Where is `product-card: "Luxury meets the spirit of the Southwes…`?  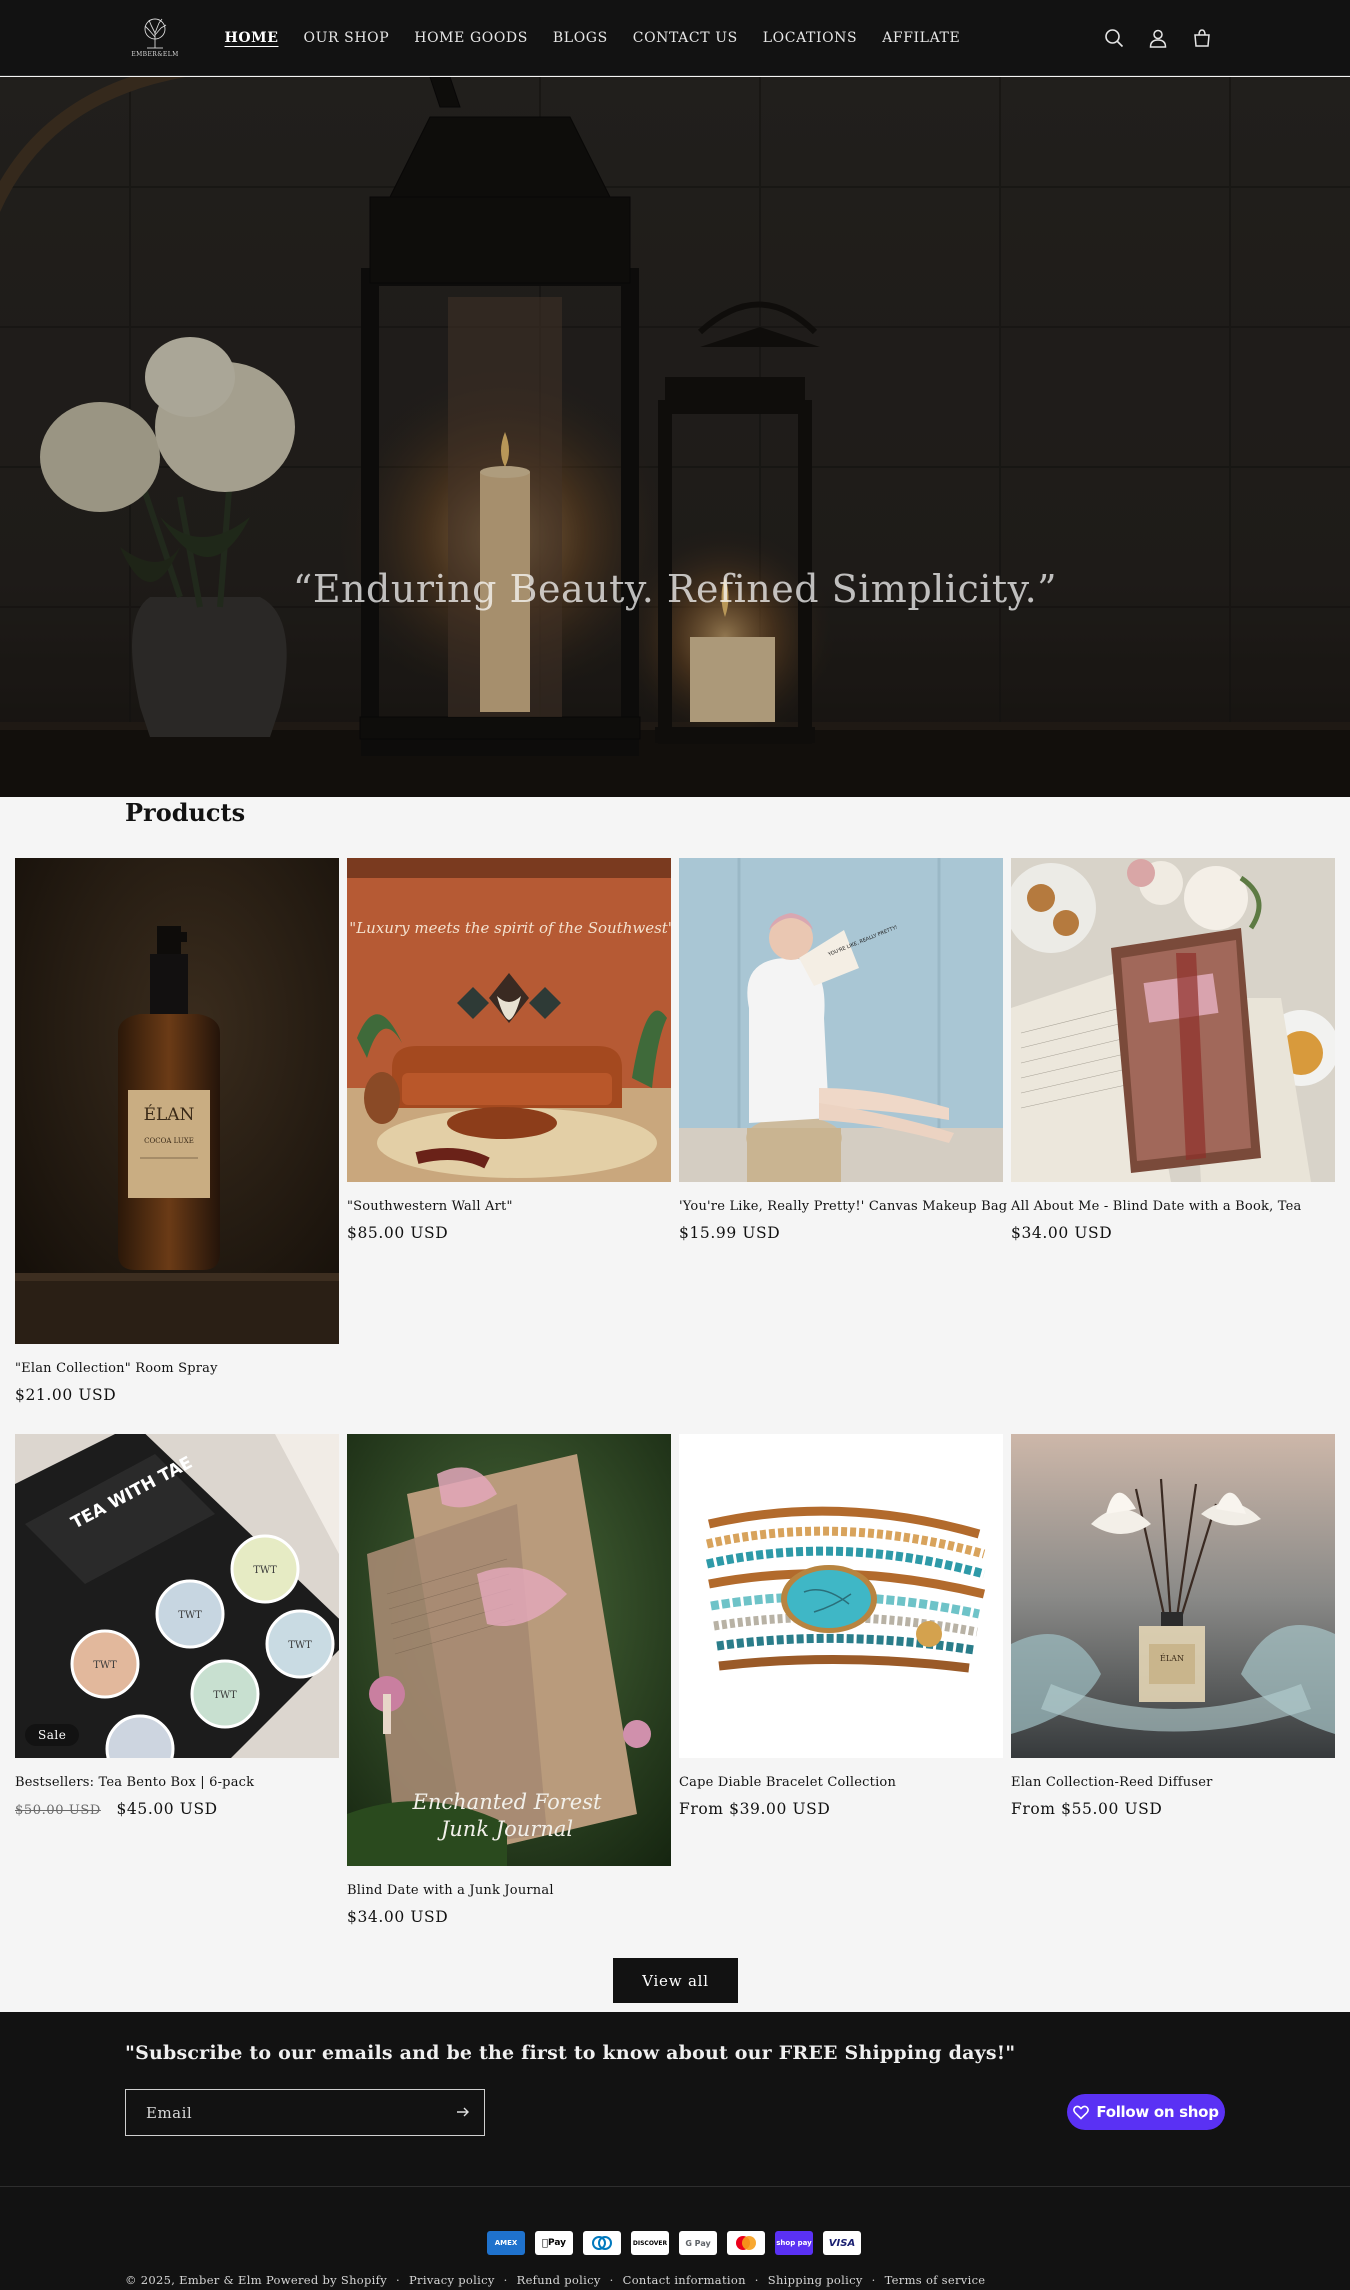 product-card: "Luxury meets the spirit of the Southwes… is located at coordinates (509, 1050).